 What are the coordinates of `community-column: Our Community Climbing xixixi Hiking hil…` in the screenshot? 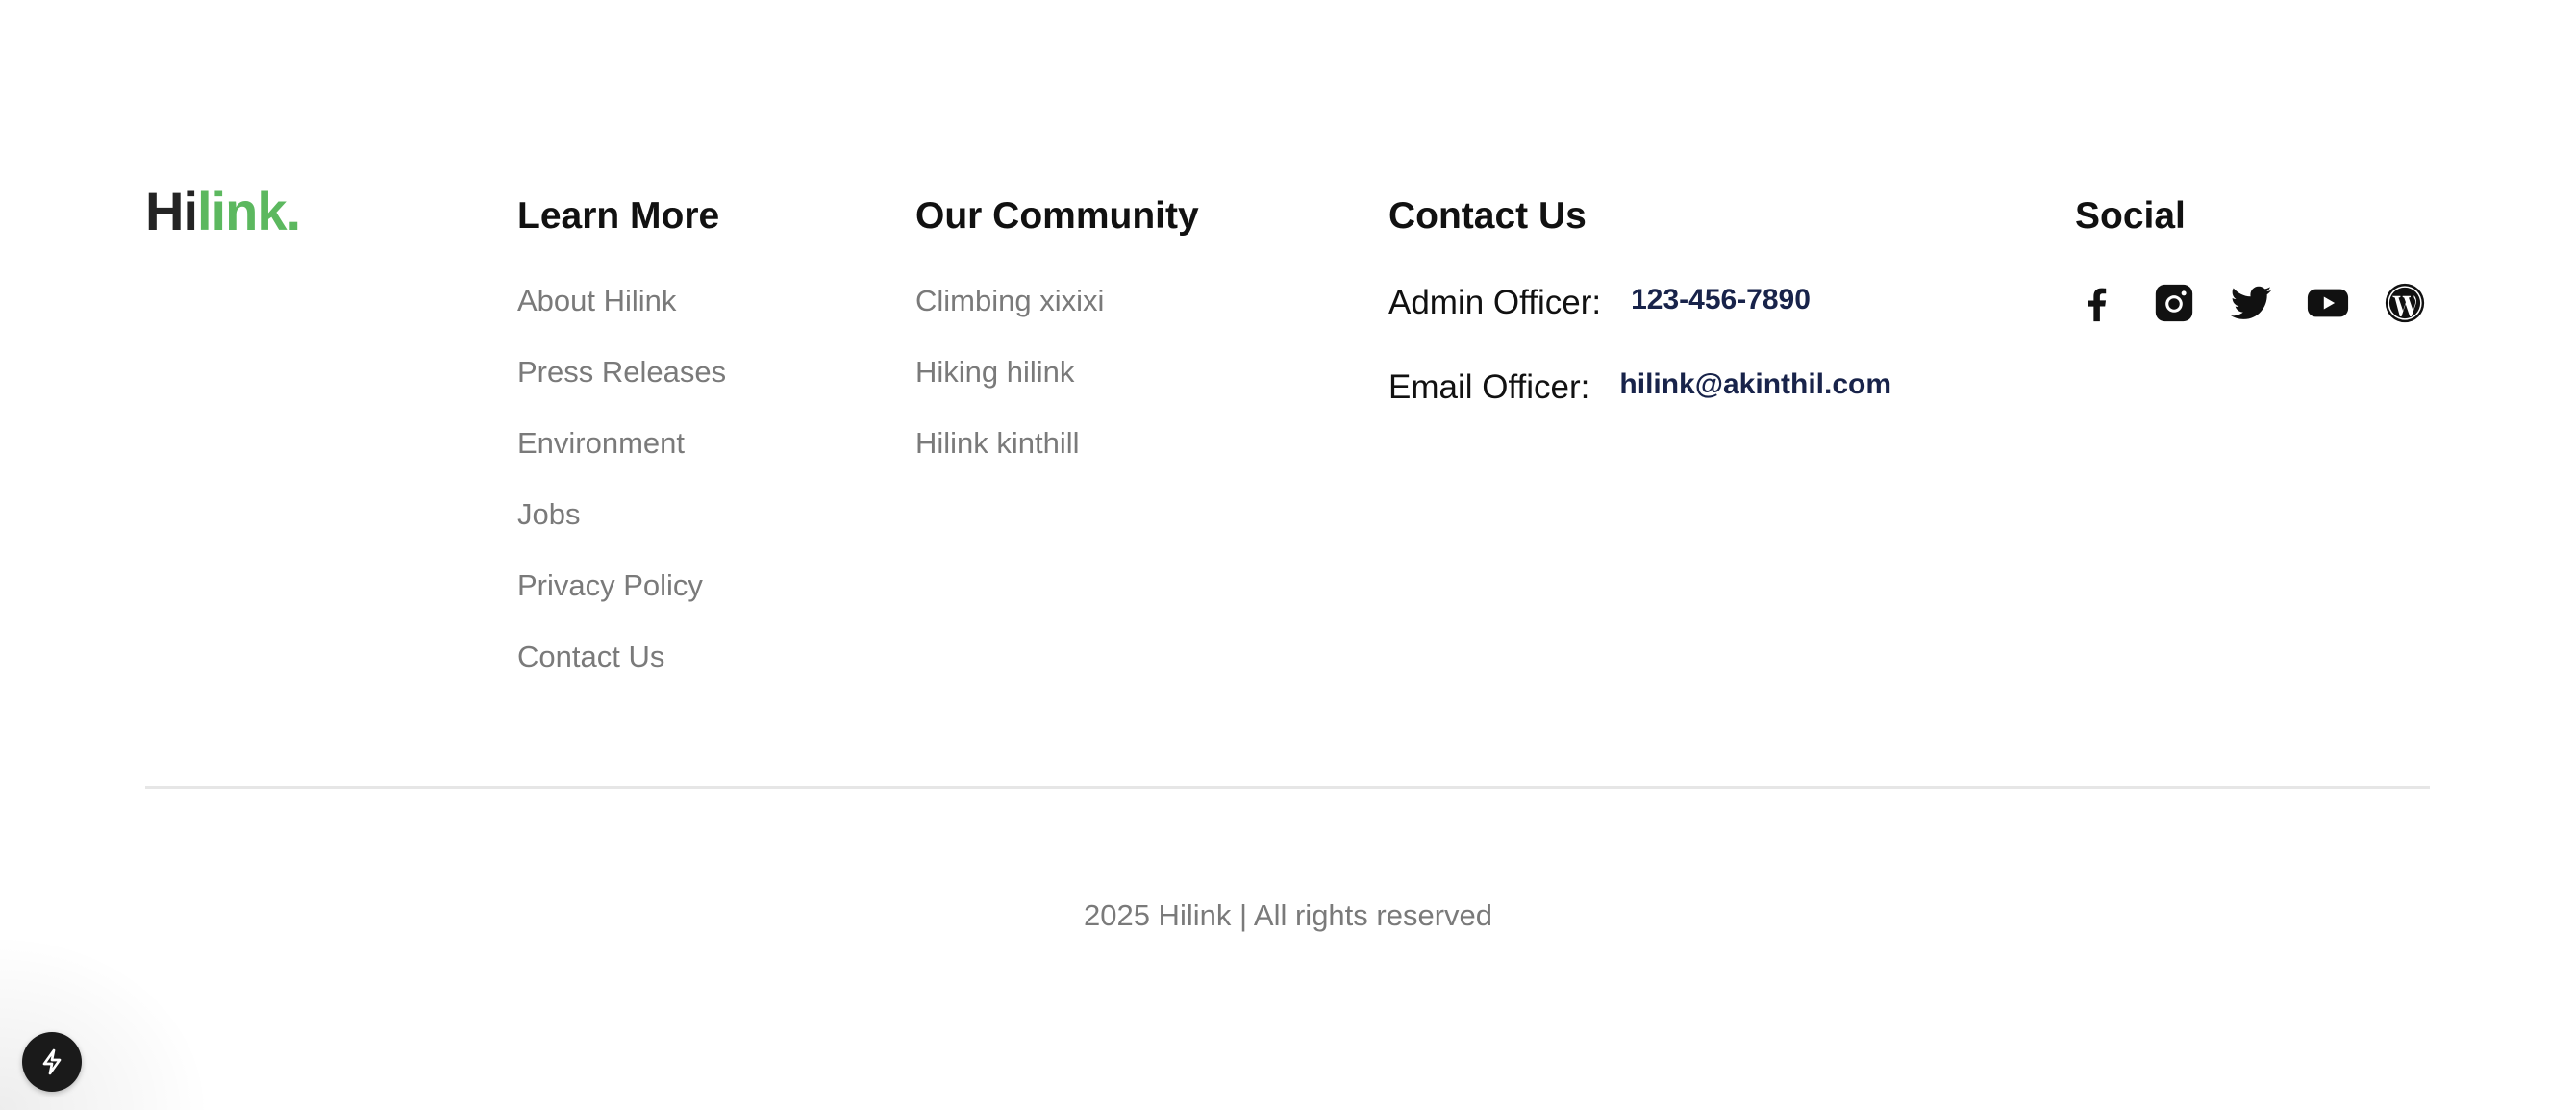 It's located at (1057, 326).